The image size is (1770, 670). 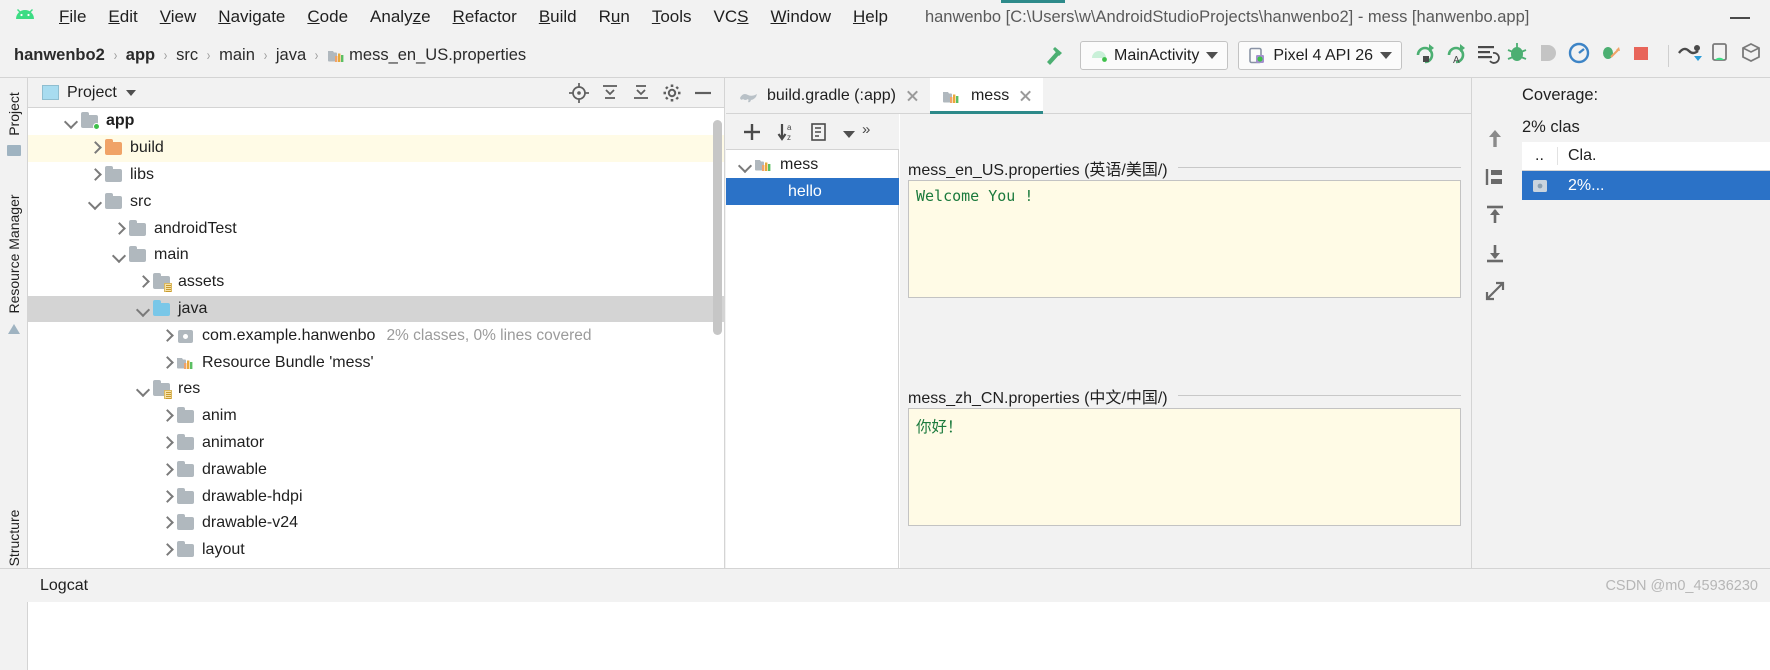 I want to click on menu-help: Help, so click(x=870, y=17).